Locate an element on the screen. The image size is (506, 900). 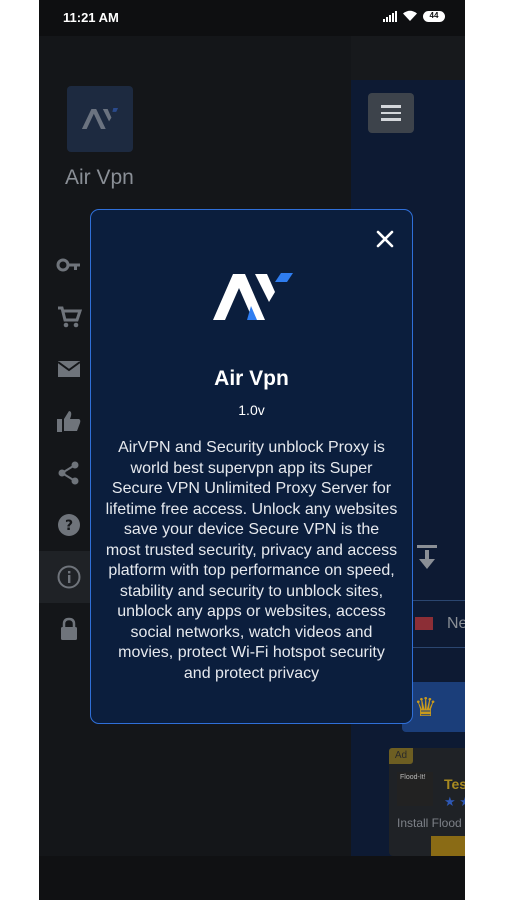
lock-icon is located at coordinates (69, 629).